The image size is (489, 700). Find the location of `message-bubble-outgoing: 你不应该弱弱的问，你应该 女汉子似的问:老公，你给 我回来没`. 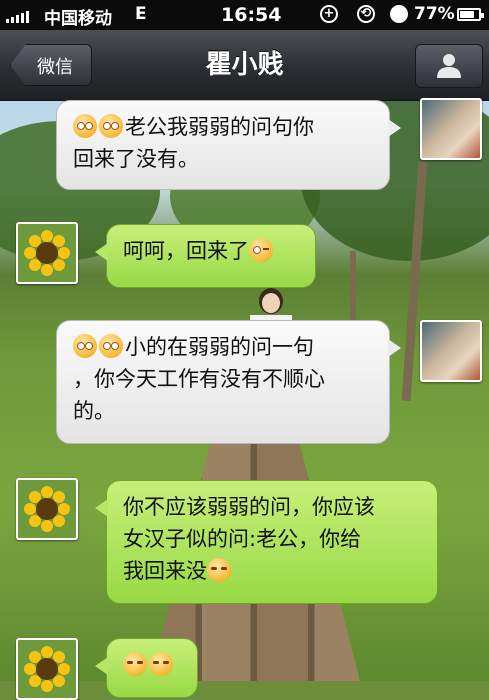

message-bubble-outgoing: 你不应该弱弱的问，你应该 女汉子似的问:老公，你给 我回来没 is located at coordinates (266, 542).